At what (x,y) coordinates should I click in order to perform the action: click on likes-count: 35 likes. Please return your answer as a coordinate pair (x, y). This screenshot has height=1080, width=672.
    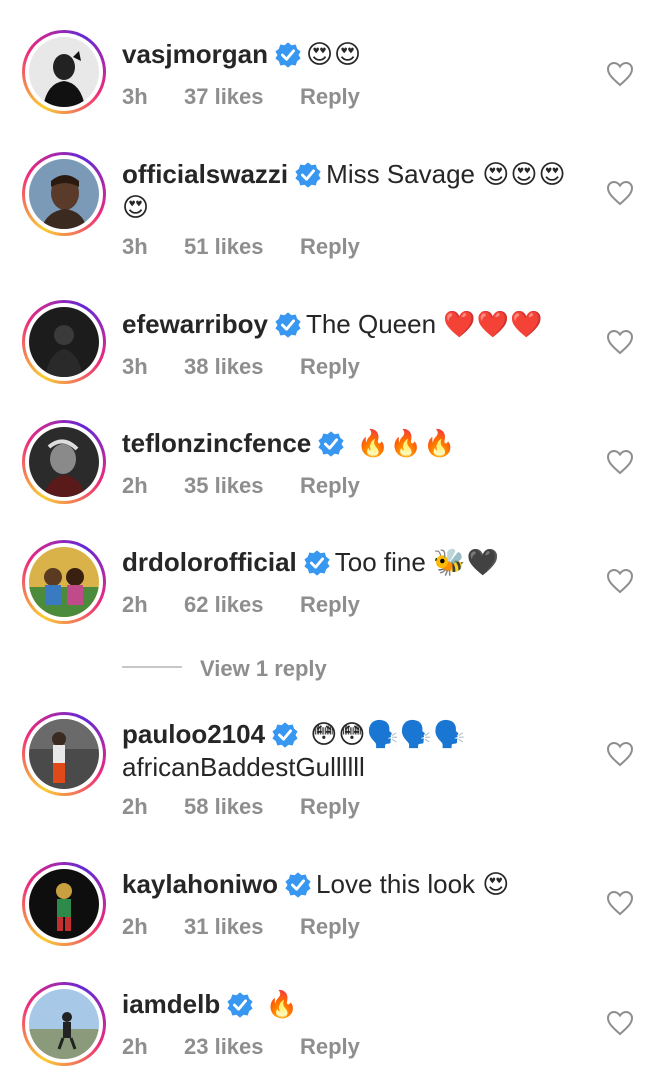
    Looking at the image, I should click on (242, 486).